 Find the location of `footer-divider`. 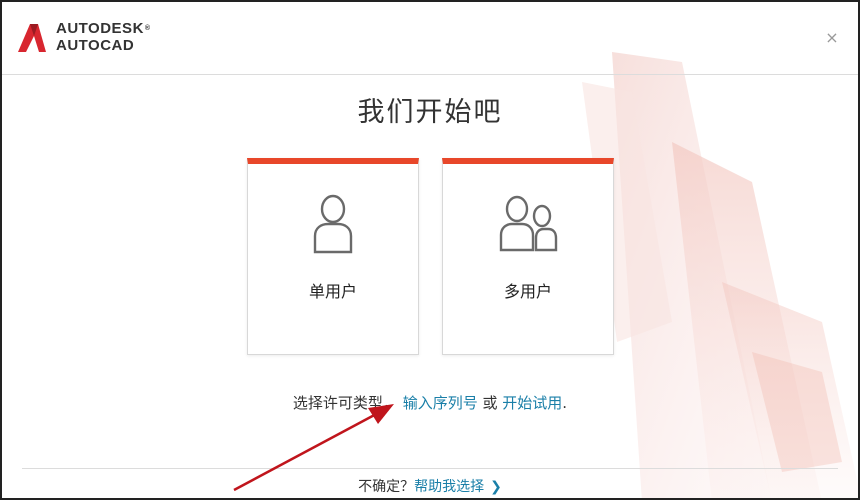

footer-divider is located at coordinates (430, 468).